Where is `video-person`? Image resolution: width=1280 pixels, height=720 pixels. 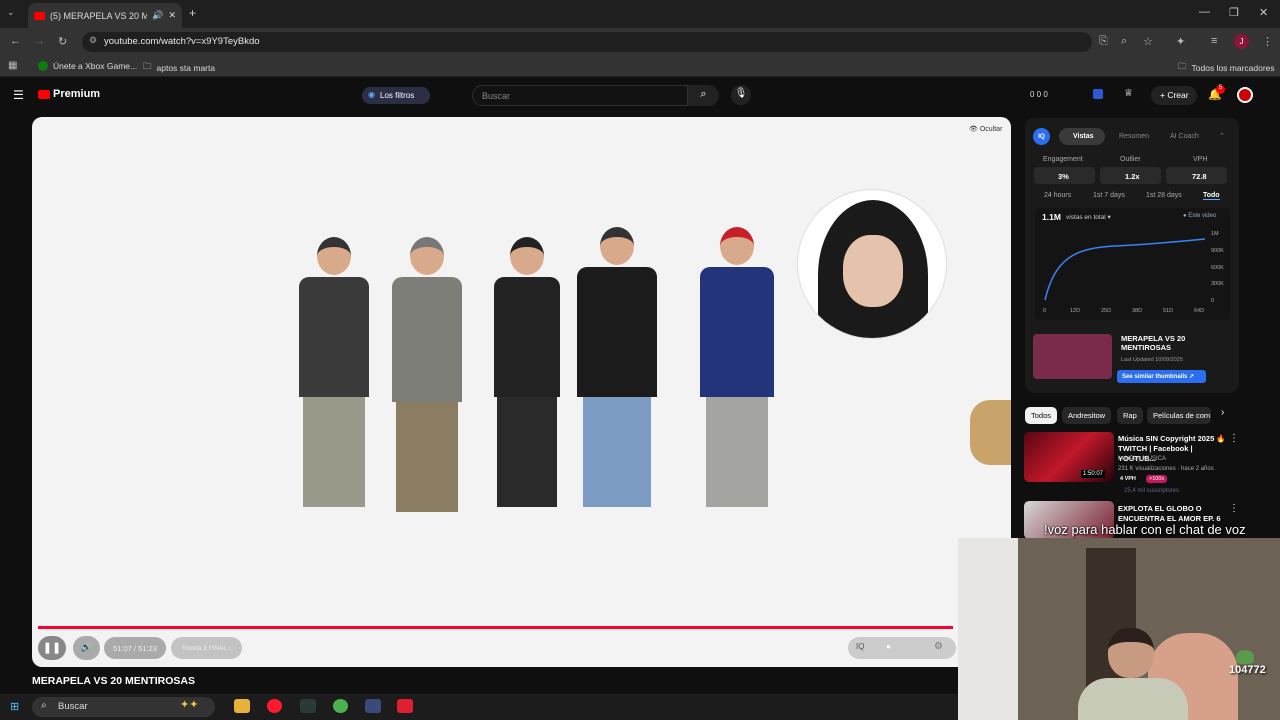 video-person is located at coordinates (334, 387).